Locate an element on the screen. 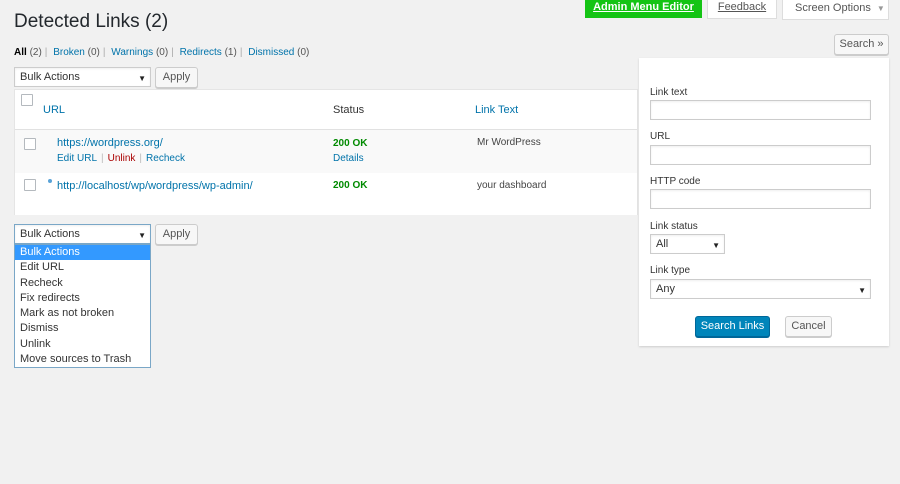 This screenshot has width=900, height=484. table-header: URL Status Link Text is located at coordinates (326, 110).